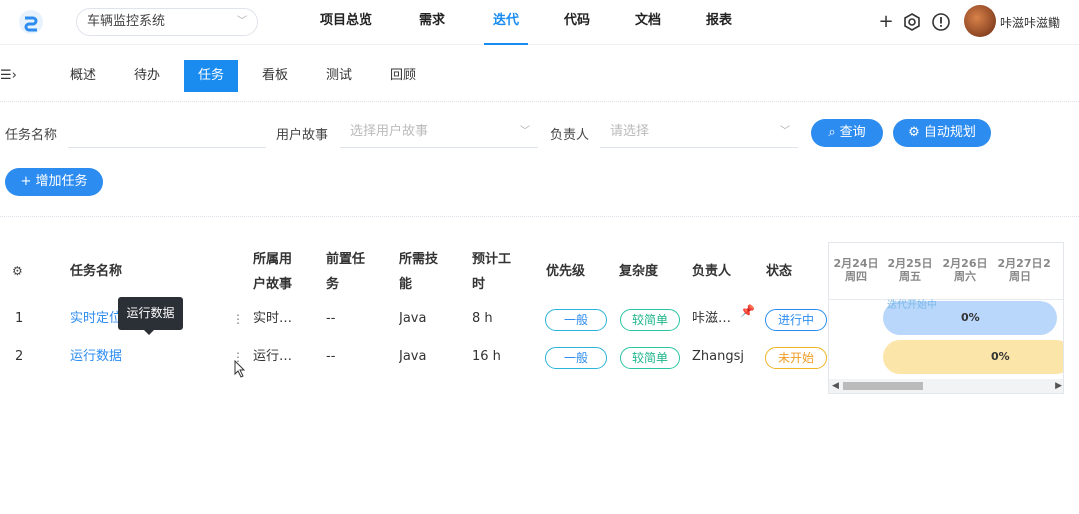 The width and height of the screenshot is (1079, 514). Describe the element at coordinates (719, 22) in the screenshot. I see `nav-reports: 报表` at that location.